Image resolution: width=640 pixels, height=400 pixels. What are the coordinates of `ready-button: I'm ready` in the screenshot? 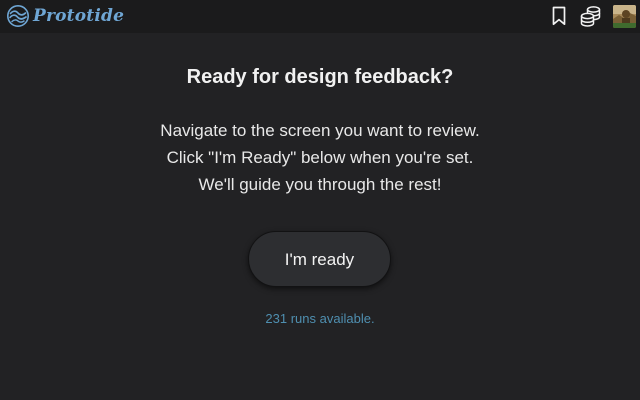 It's located at (319, 259).